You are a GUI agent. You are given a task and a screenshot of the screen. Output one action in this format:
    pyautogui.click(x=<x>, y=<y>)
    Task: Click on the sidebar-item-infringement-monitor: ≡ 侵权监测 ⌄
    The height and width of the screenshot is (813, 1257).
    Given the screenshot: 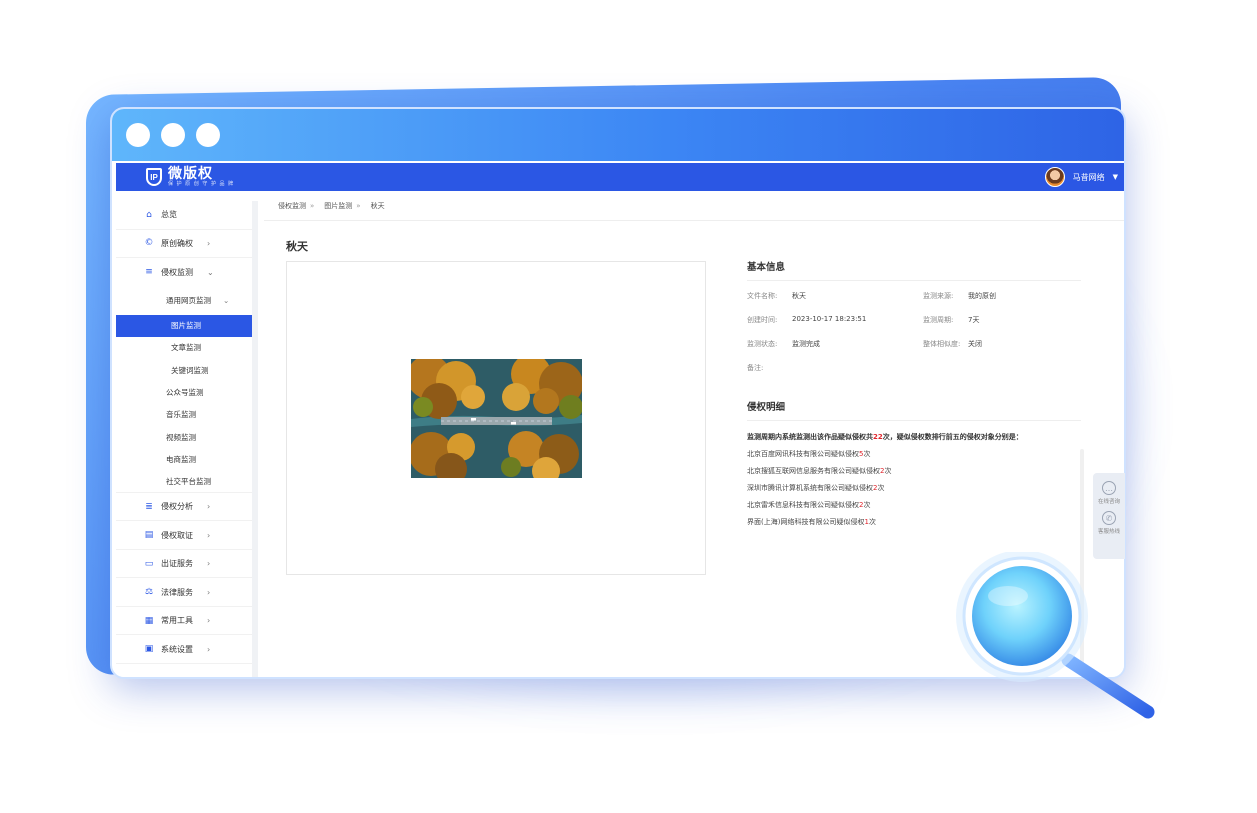 What is the action you would take?
    pyautogui.click(x=184, y=272)
    